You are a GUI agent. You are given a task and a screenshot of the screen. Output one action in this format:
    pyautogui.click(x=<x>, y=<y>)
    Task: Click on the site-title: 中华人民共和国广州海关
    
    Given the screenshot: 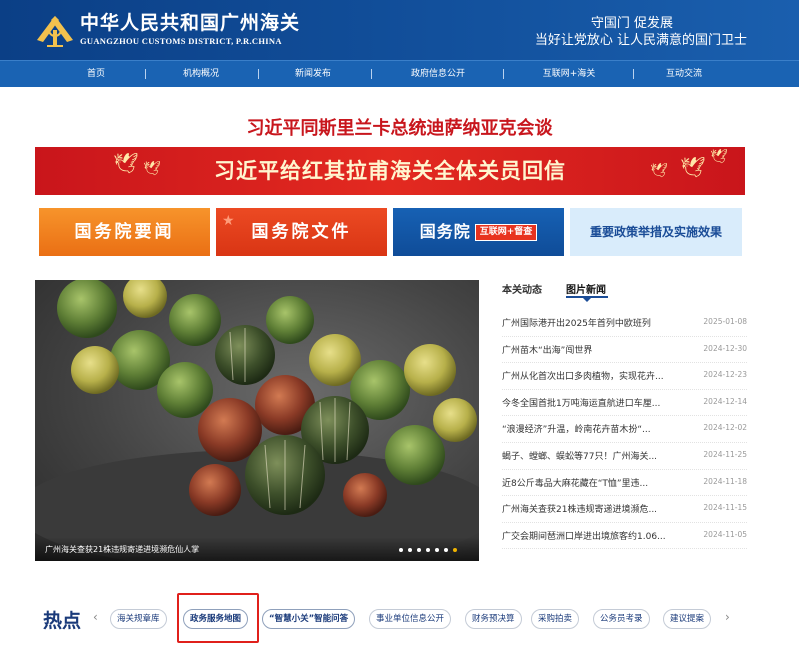 What is the action you would take?
    pyautogui.click(x=190, y=21)
    